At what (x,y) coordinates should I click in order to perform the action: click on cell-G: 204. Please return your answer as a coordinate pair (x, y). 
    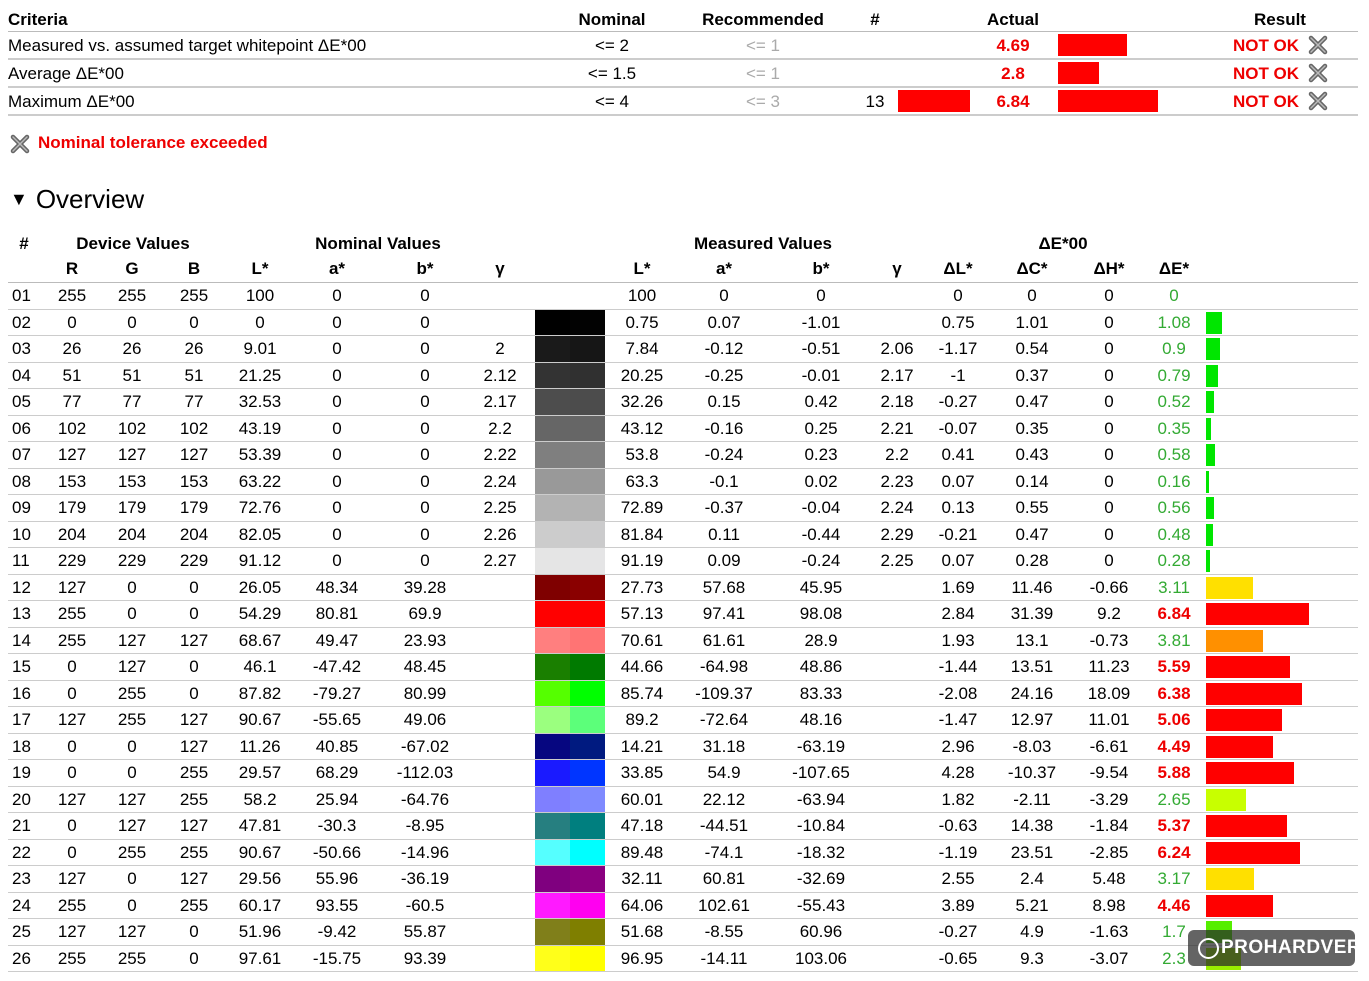
    Looking at the image, I should click on (132, 534).